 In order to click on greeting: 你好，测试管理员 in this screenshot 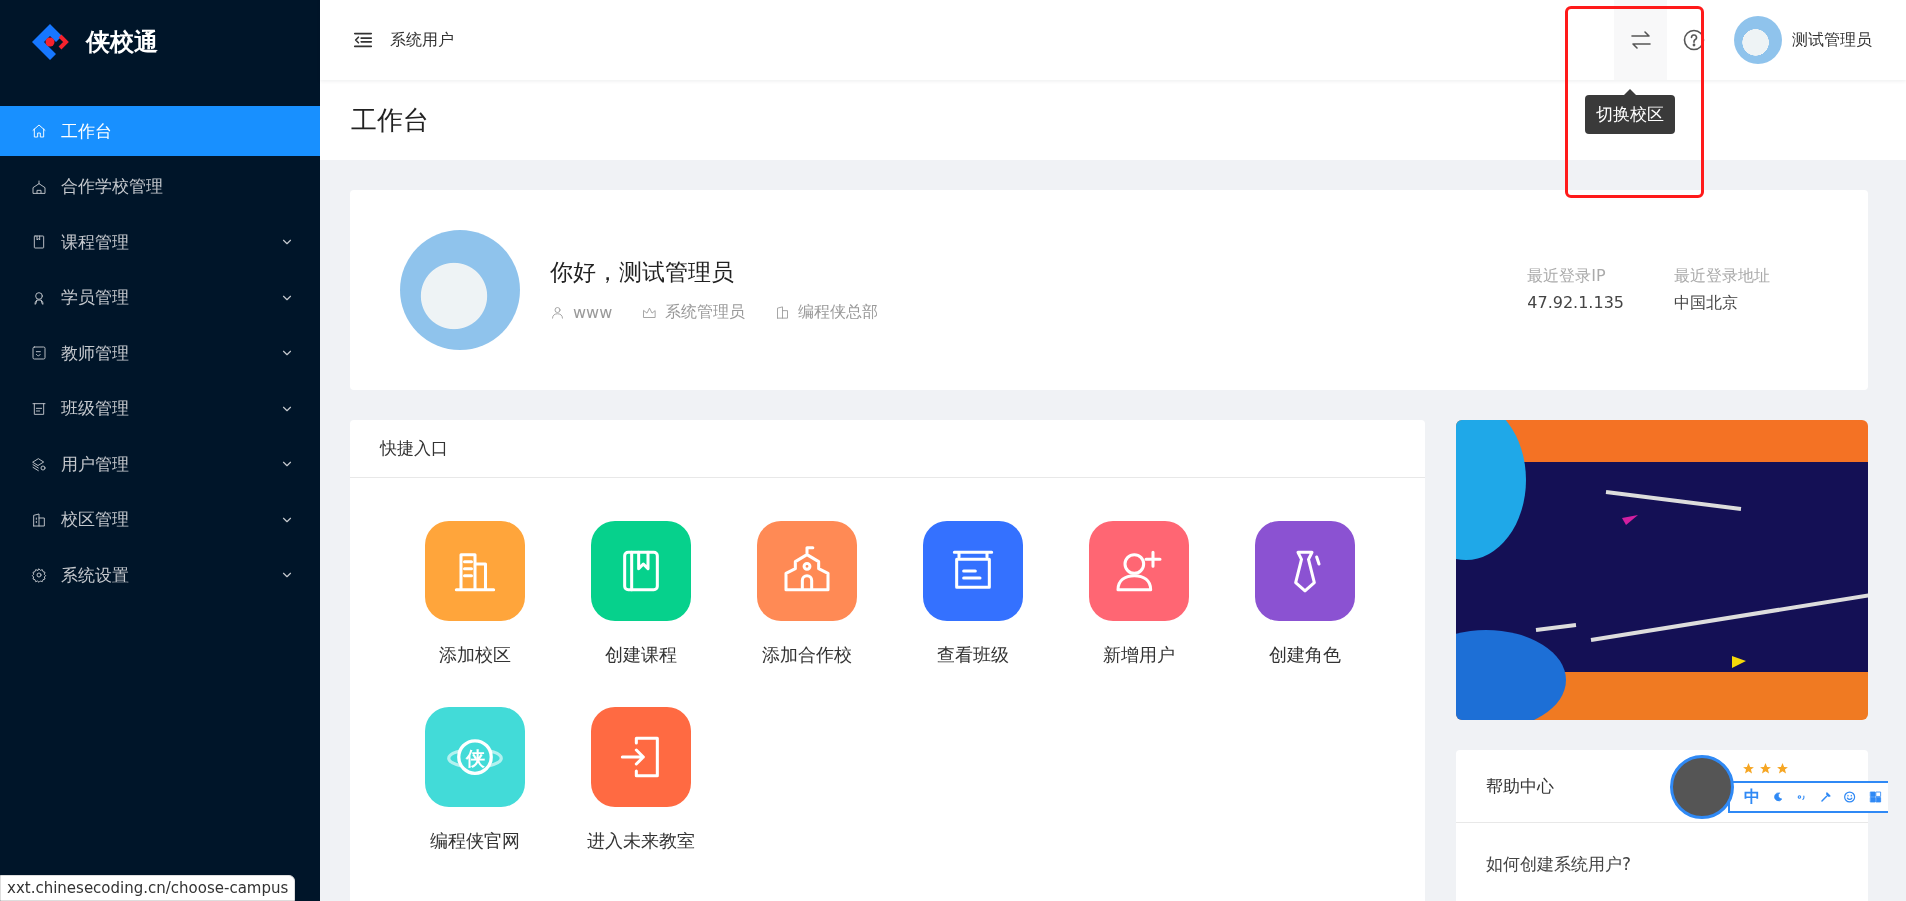, I will do `click(642, 272)`.